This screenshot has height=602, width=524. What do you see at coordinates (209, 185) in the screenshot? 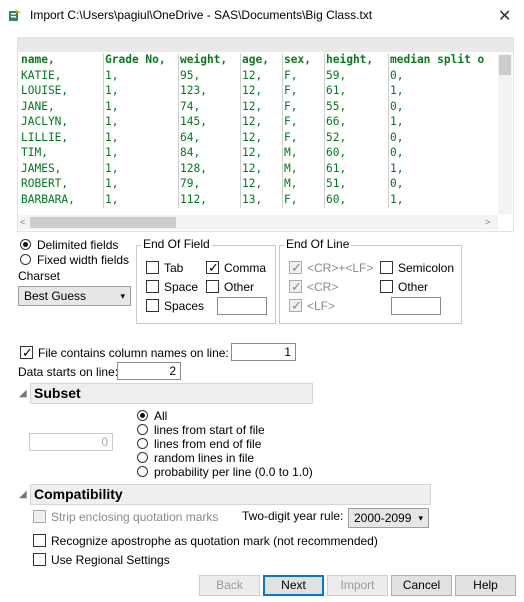
I see `table-cell: 79,` at bounding box center [209, 185].